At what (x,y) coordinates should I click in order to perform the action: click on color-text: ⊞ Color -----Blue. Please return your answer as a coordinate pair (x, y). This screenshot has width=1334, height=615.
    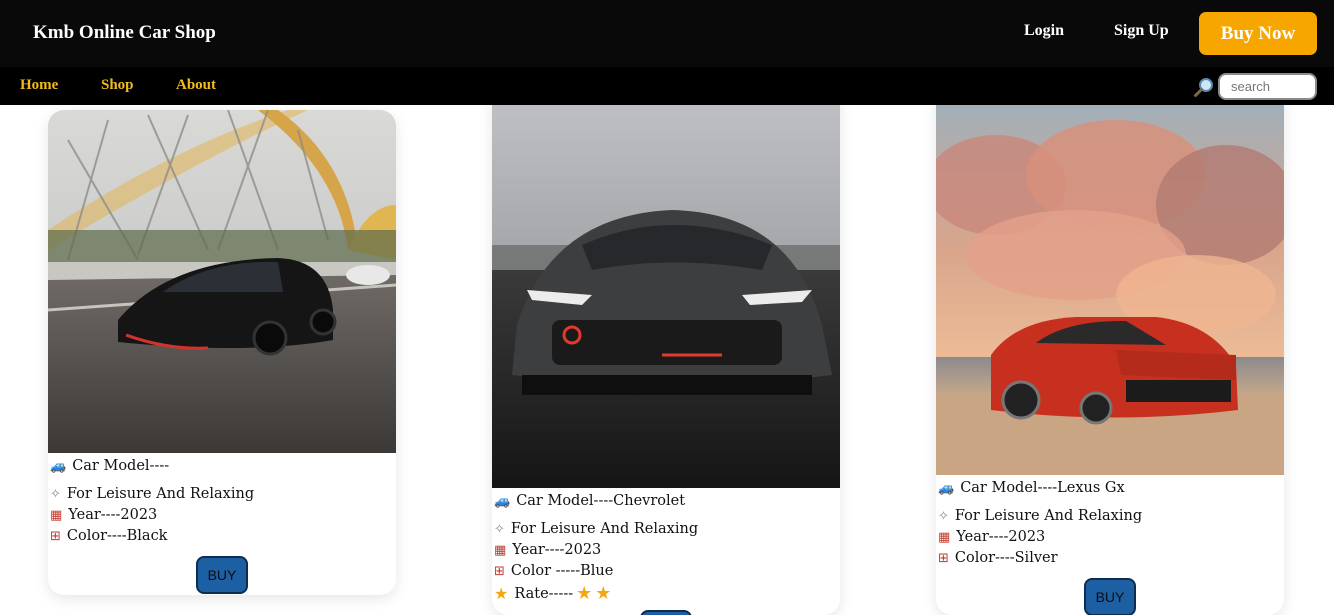
    Looking at the image, I should click on (553, 571).